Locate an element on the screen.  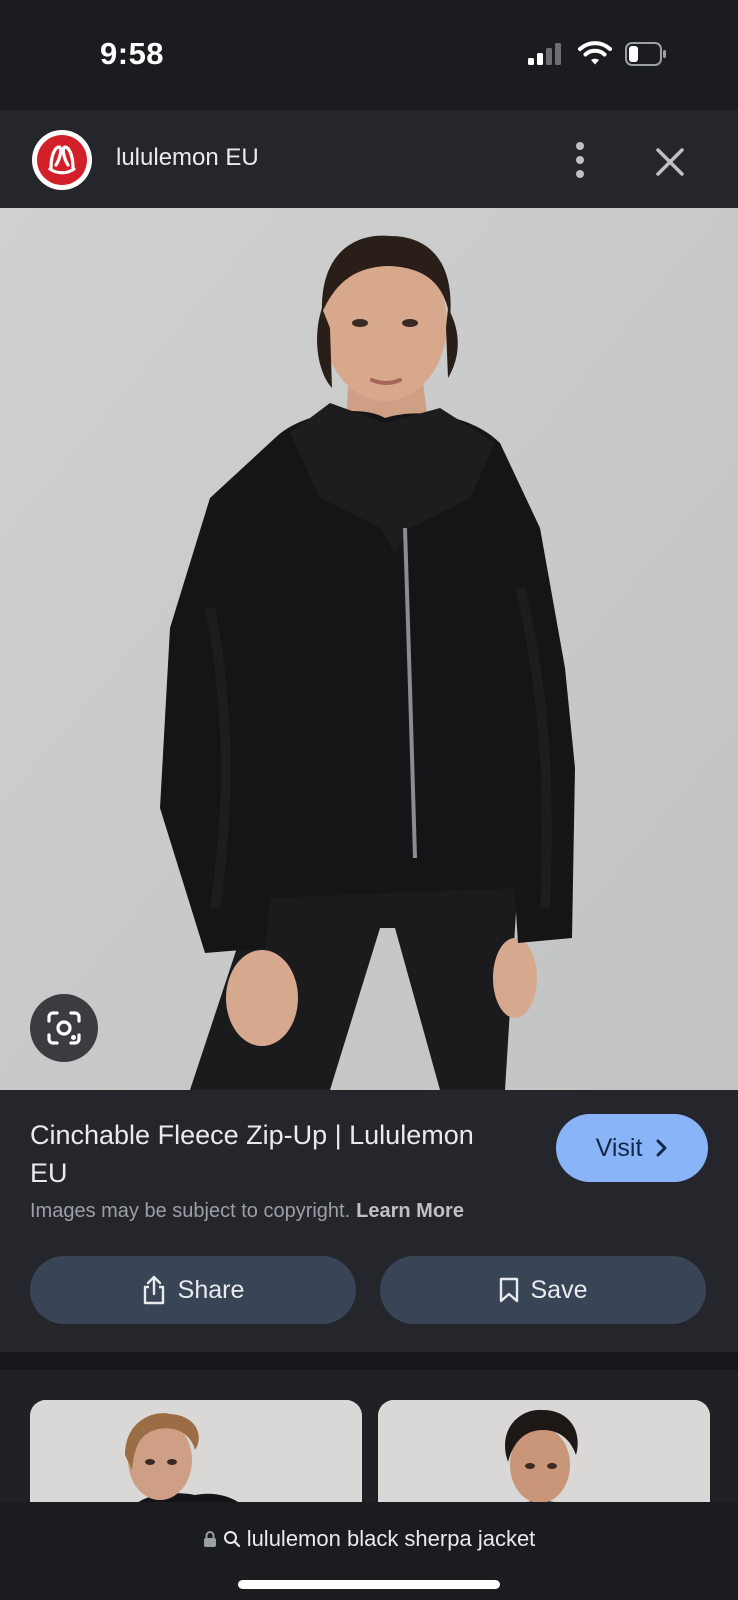
close-icon is located at coordinates (670, 162).